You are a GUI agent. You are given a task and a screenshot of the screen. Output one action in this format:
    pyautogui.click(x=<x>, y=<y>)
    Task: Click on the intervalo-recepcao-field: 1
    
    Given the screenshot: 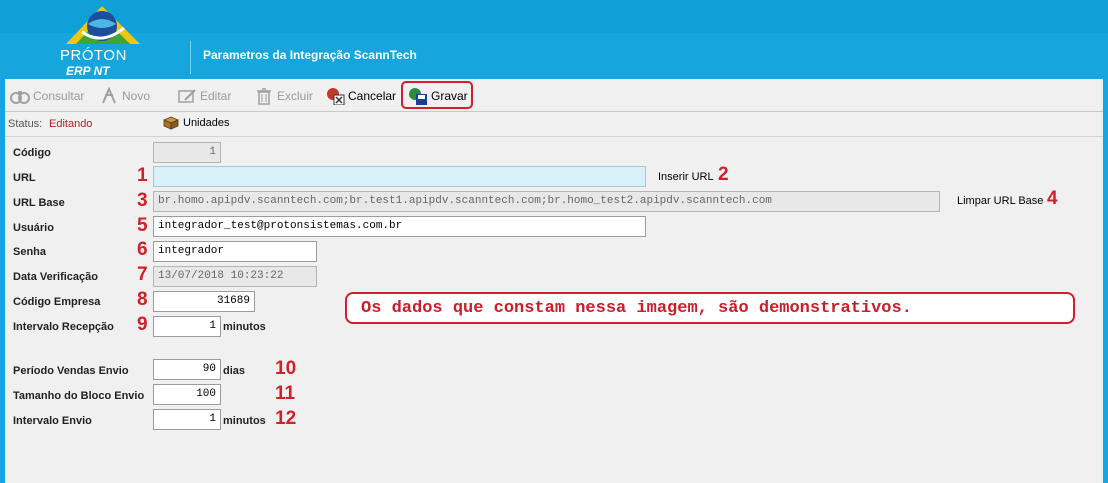 What is the action you would take?
    pyautogui.click(x=187, y=326)
    